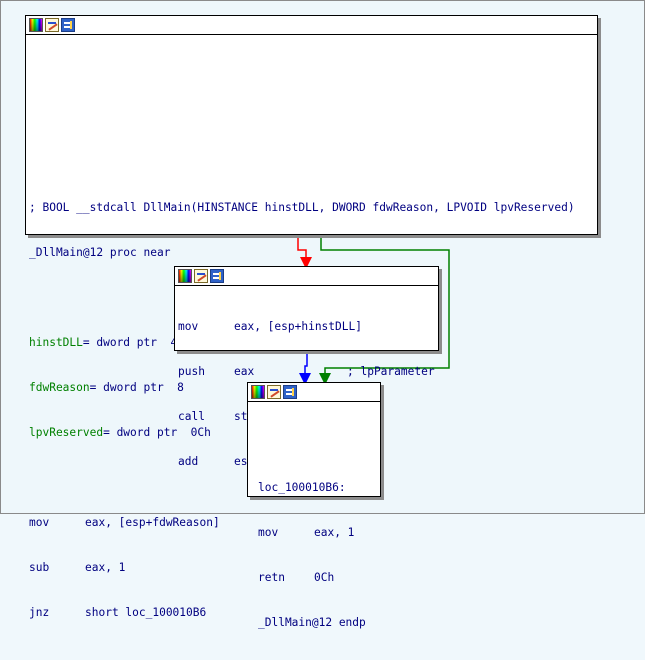  What do you see at coordinates (59, 387) in the screenshot?
I see `stack-var-name: fdwReason` at bounding box center [59, 387].